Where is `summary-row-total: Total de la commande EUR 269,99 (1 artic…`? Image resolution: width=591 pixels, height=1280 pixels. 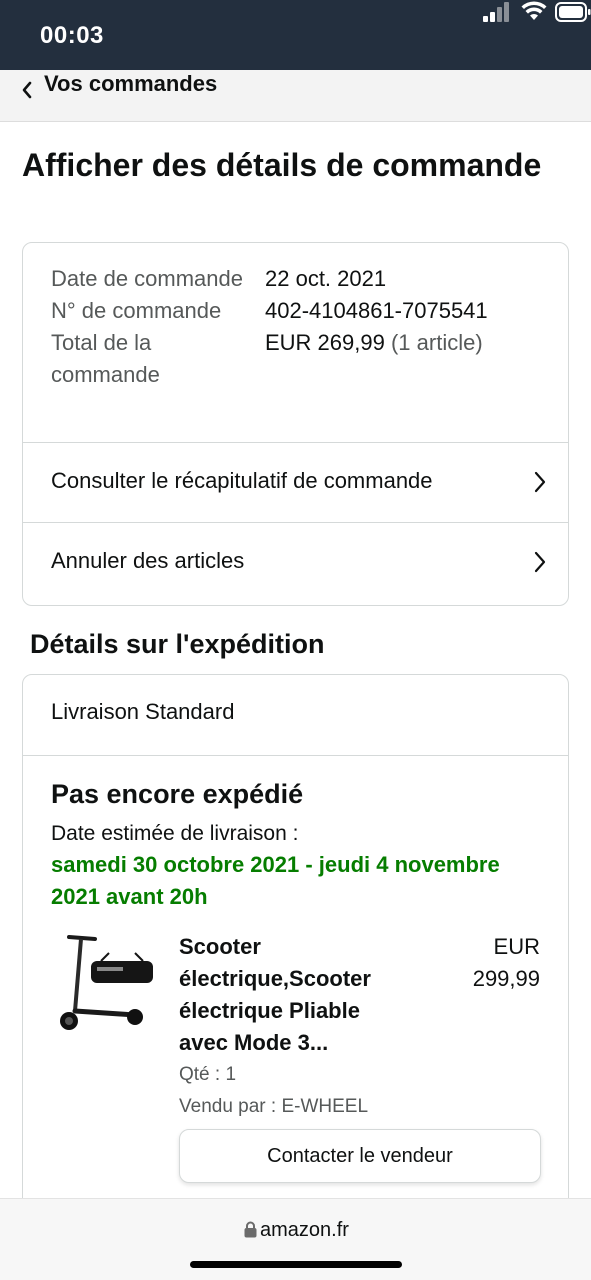 summary-row-total: Total de la commande EUR 269,99 (1 artic… is located at coordinates (301, 359).